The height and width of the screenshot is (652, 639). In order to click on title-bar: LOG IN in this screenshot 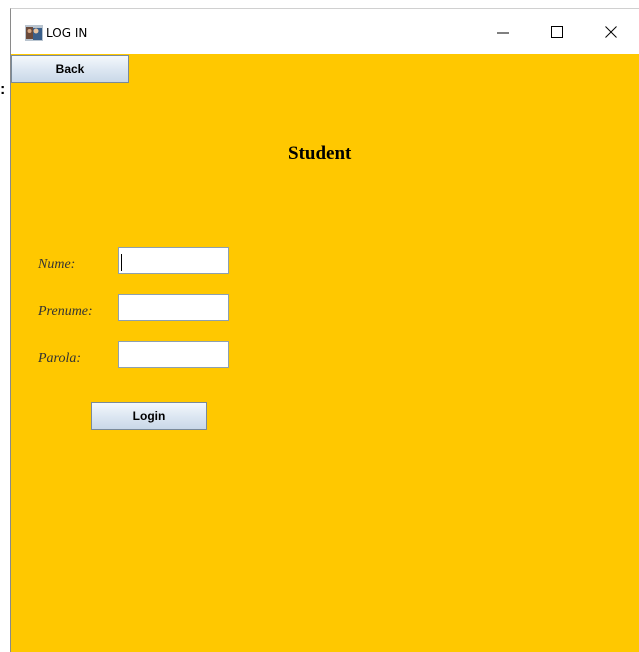, I will do `click(325, 31)`.